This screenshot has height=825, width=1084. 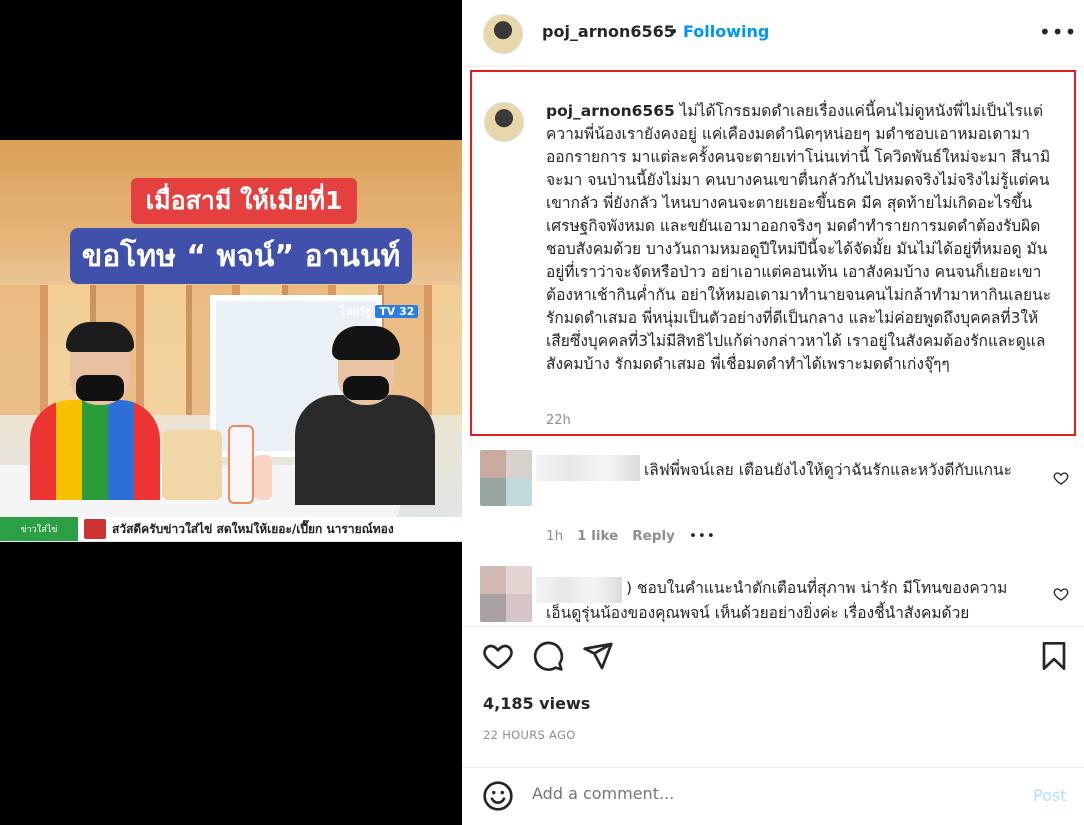 What do you see at coordinates (95, 450) in the screenshot?
I see `host-left-body` at bounding box center [95, 450].